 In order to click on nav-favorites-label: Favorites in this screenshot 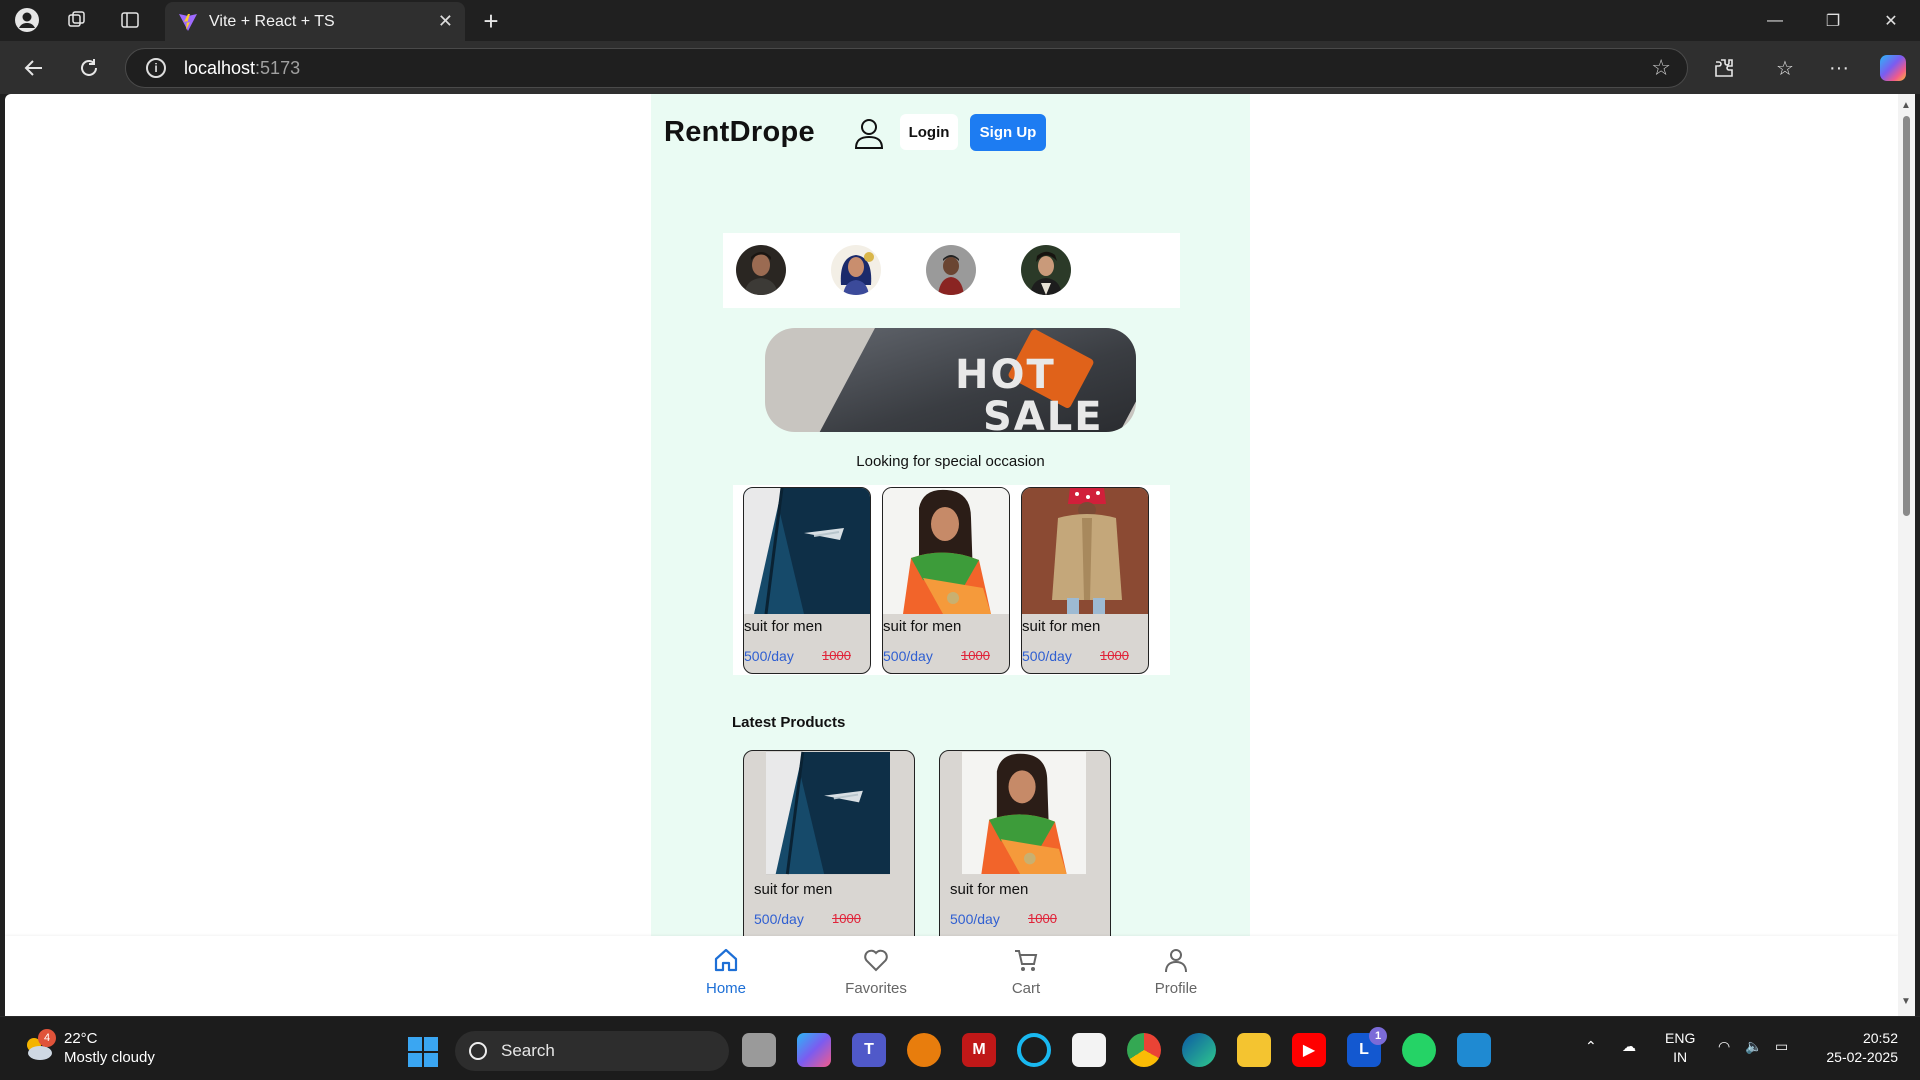, I will do `click(876, 988)`.